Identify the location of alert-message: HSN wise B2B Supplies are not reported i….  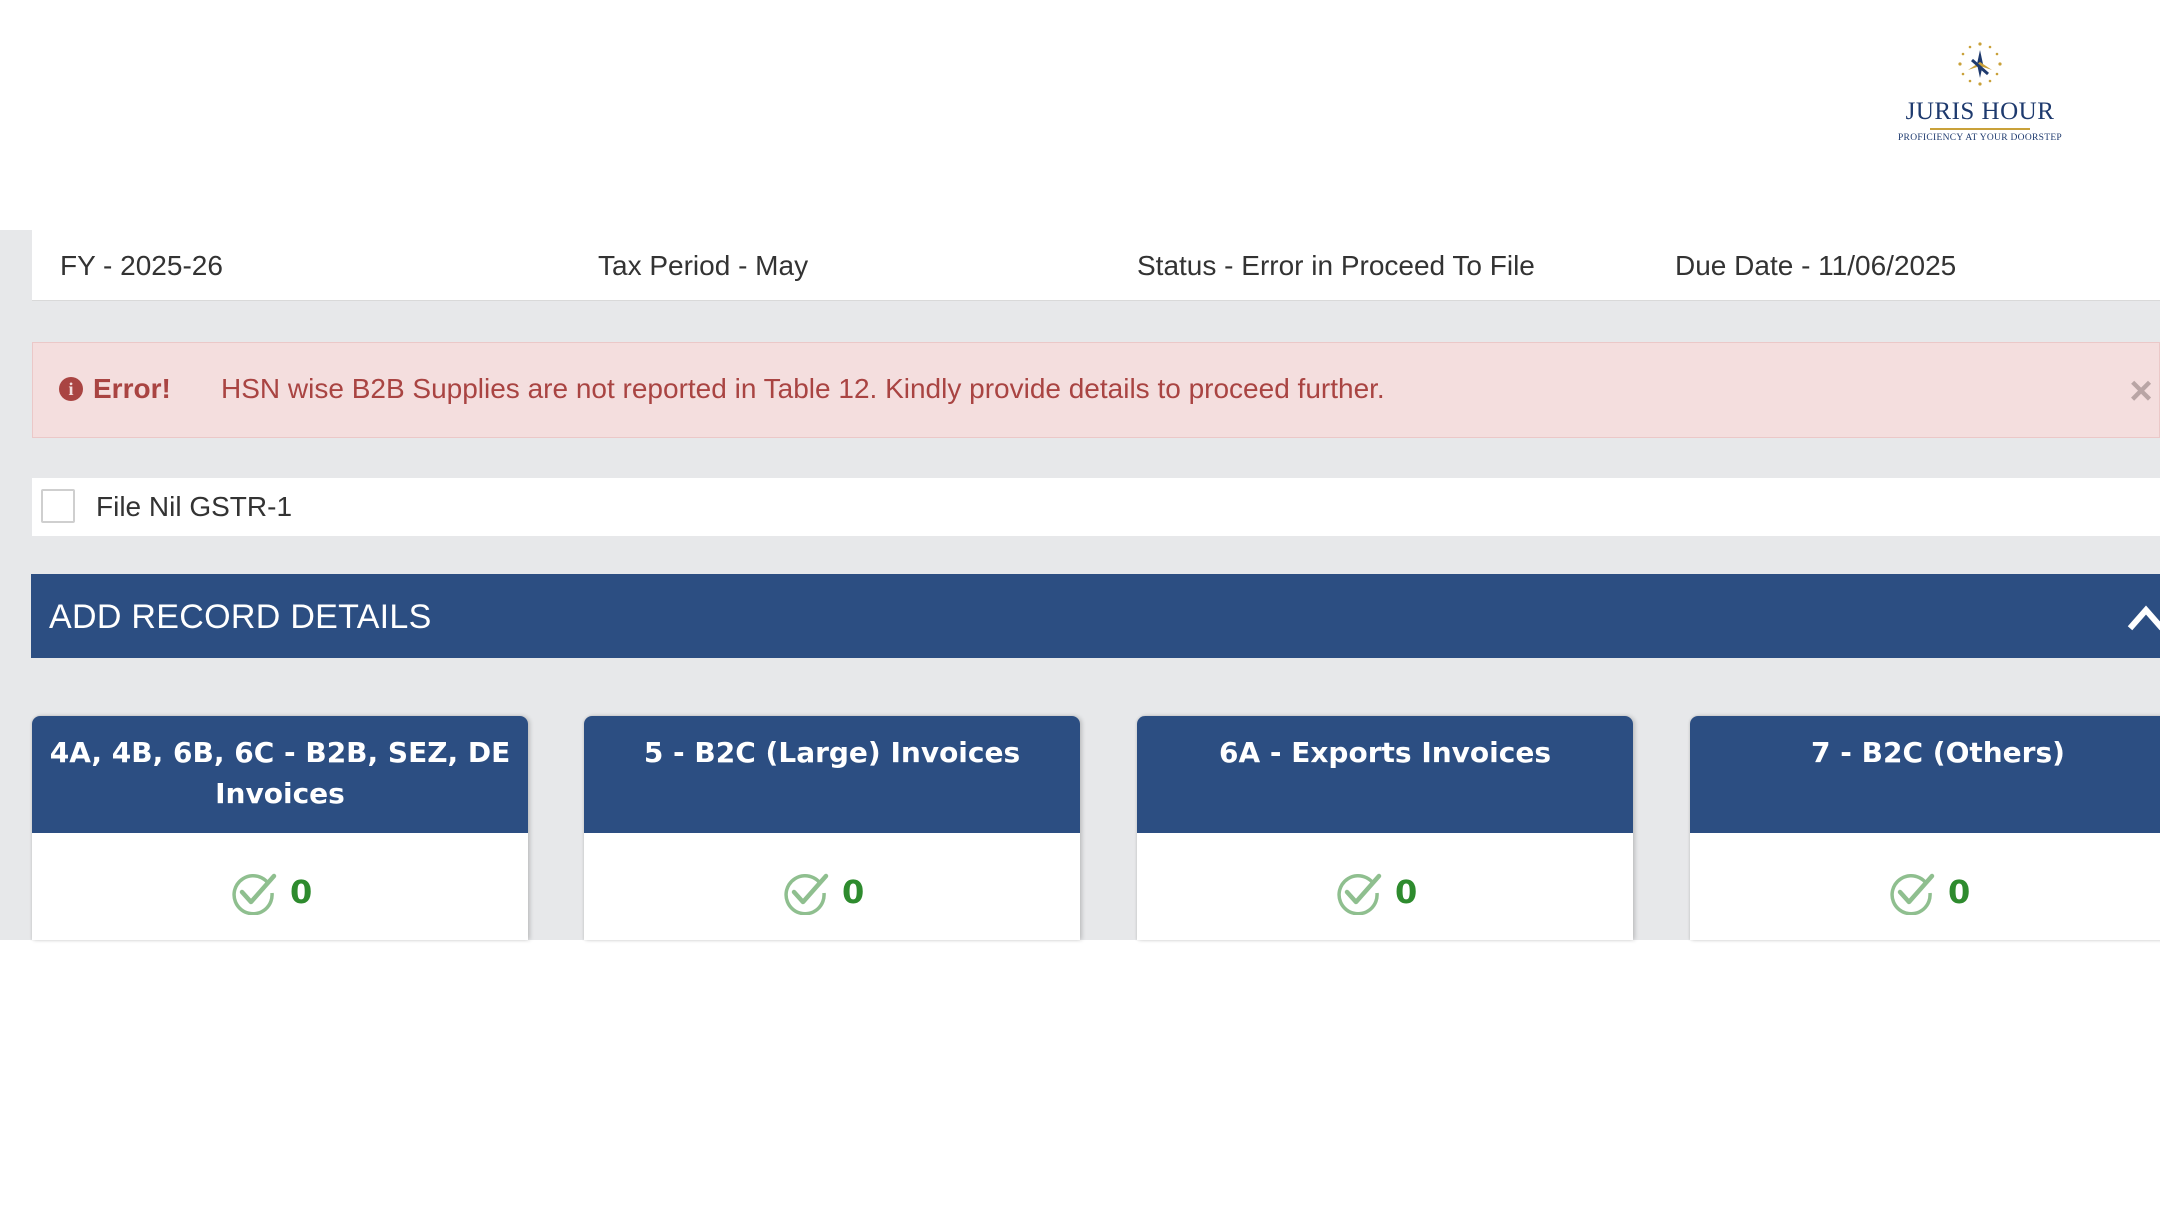
(803, 388).